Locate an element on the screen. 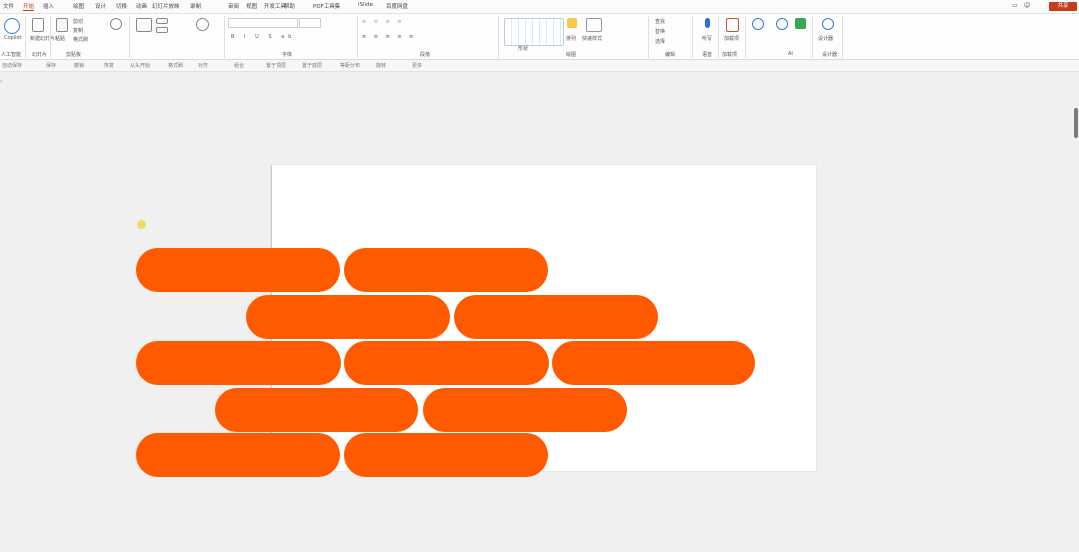 The height and width of the screenshot is (552, 1079). qat-send-back: 置于底层 is located at coordinates (312, 65).